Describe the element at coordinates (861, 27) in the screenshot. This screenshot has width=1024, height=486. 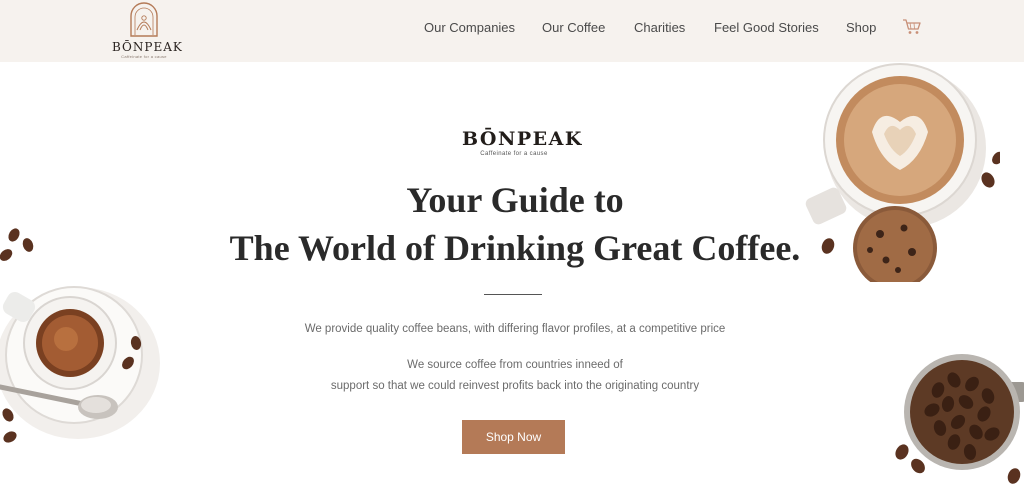
I see `nav-shop: Shop` at that location.